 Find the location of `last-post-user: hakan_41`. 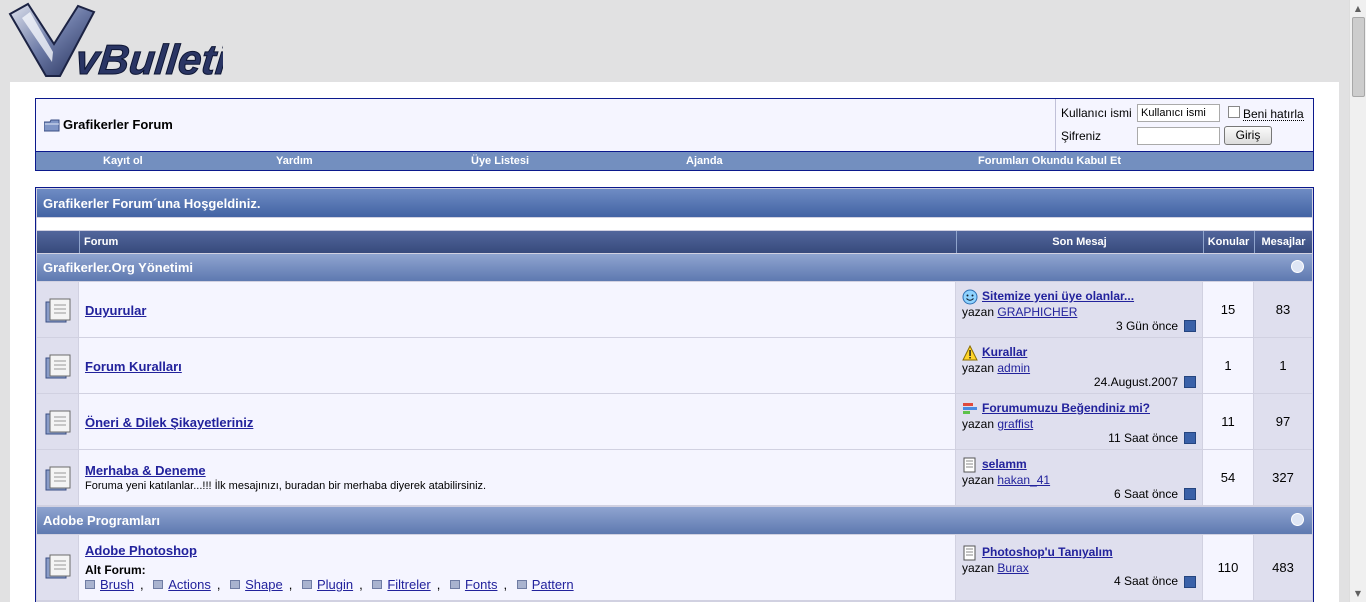

last-post-user: hakan_41 is located at coordinates (1023, 480).